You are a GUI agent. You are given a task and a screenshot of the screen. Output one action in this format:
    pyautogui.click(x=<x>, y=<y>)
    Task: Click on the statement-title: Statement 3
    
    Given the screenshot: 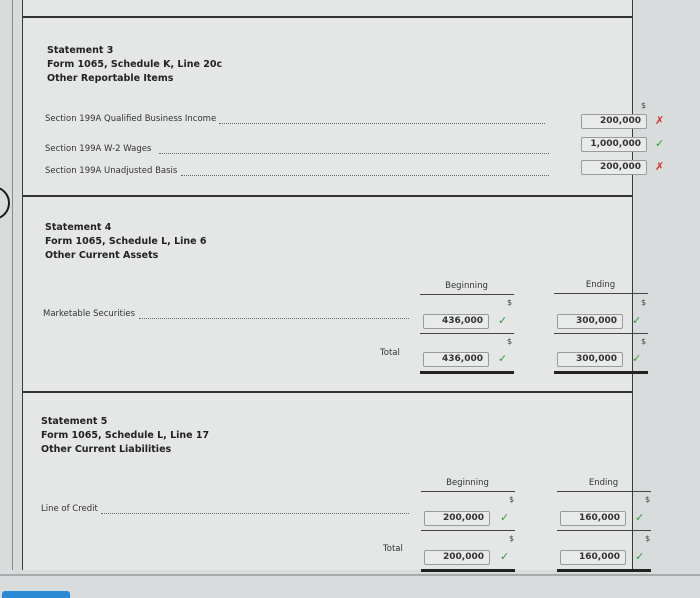 What is the action you would take?
    pyautogui.click(x=80, y=50)
    